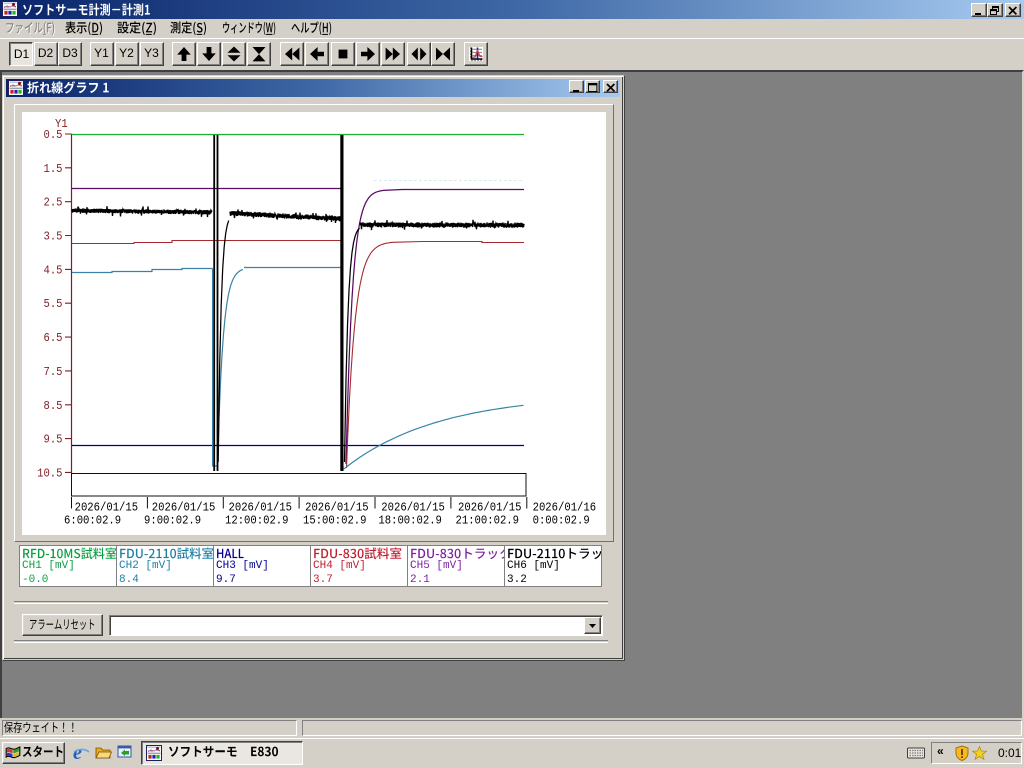  What do you see at coordinates (61, 124) in the screenshot?
I see `svg-text: Y1` at bounding box center [61, 124].